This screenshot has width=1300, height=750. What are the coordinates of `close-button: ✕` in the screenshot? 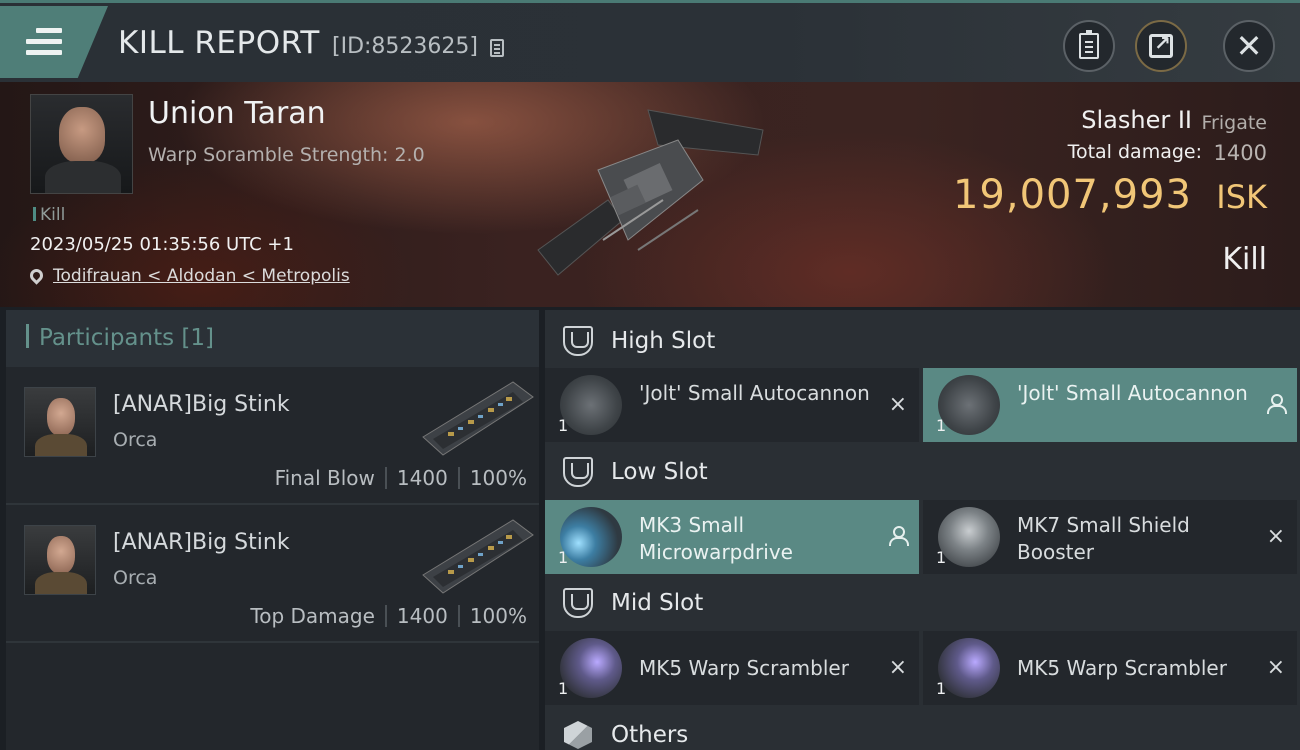 It's located at (1249, 46).